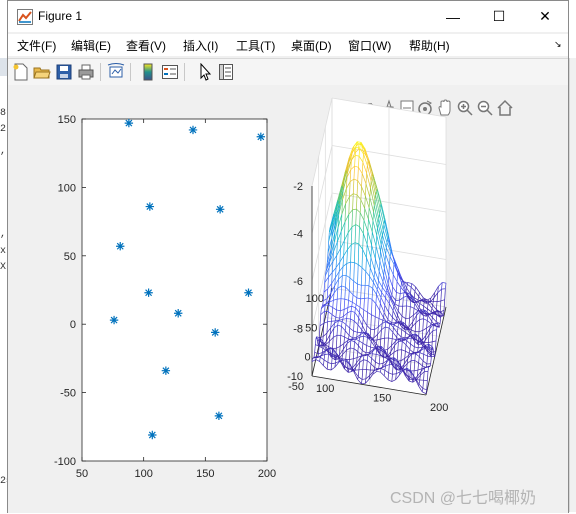  I want to click on maximize-icon: ☐, so click(499, 16).